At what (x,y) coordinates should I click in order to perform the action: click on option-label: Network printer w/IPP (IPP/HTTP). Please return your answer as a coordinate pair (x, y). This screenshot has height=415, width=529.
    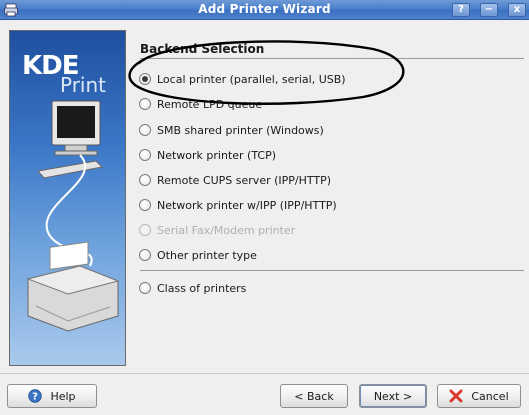
    Looking at the image, I should click on (247, 205).